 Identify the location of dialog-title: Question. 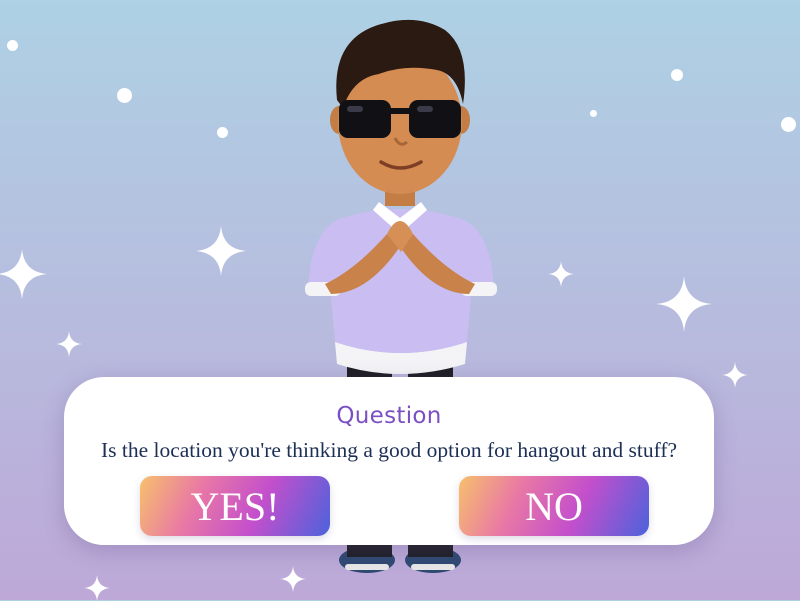
(389, 416).